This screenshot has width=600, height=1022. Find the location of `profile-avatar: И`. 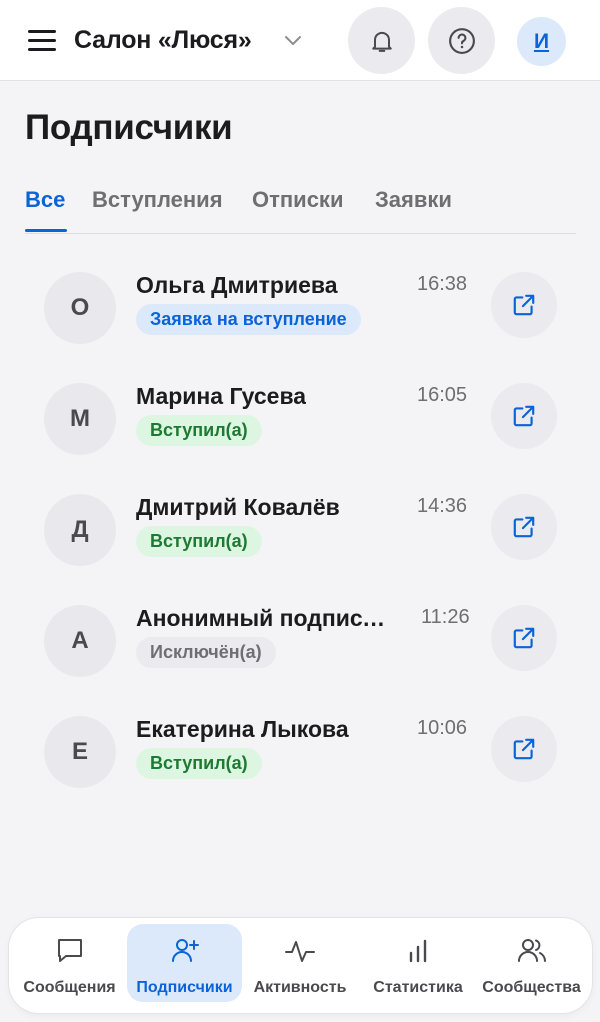

profile-avatar: И is located at coordinates (541, 41).